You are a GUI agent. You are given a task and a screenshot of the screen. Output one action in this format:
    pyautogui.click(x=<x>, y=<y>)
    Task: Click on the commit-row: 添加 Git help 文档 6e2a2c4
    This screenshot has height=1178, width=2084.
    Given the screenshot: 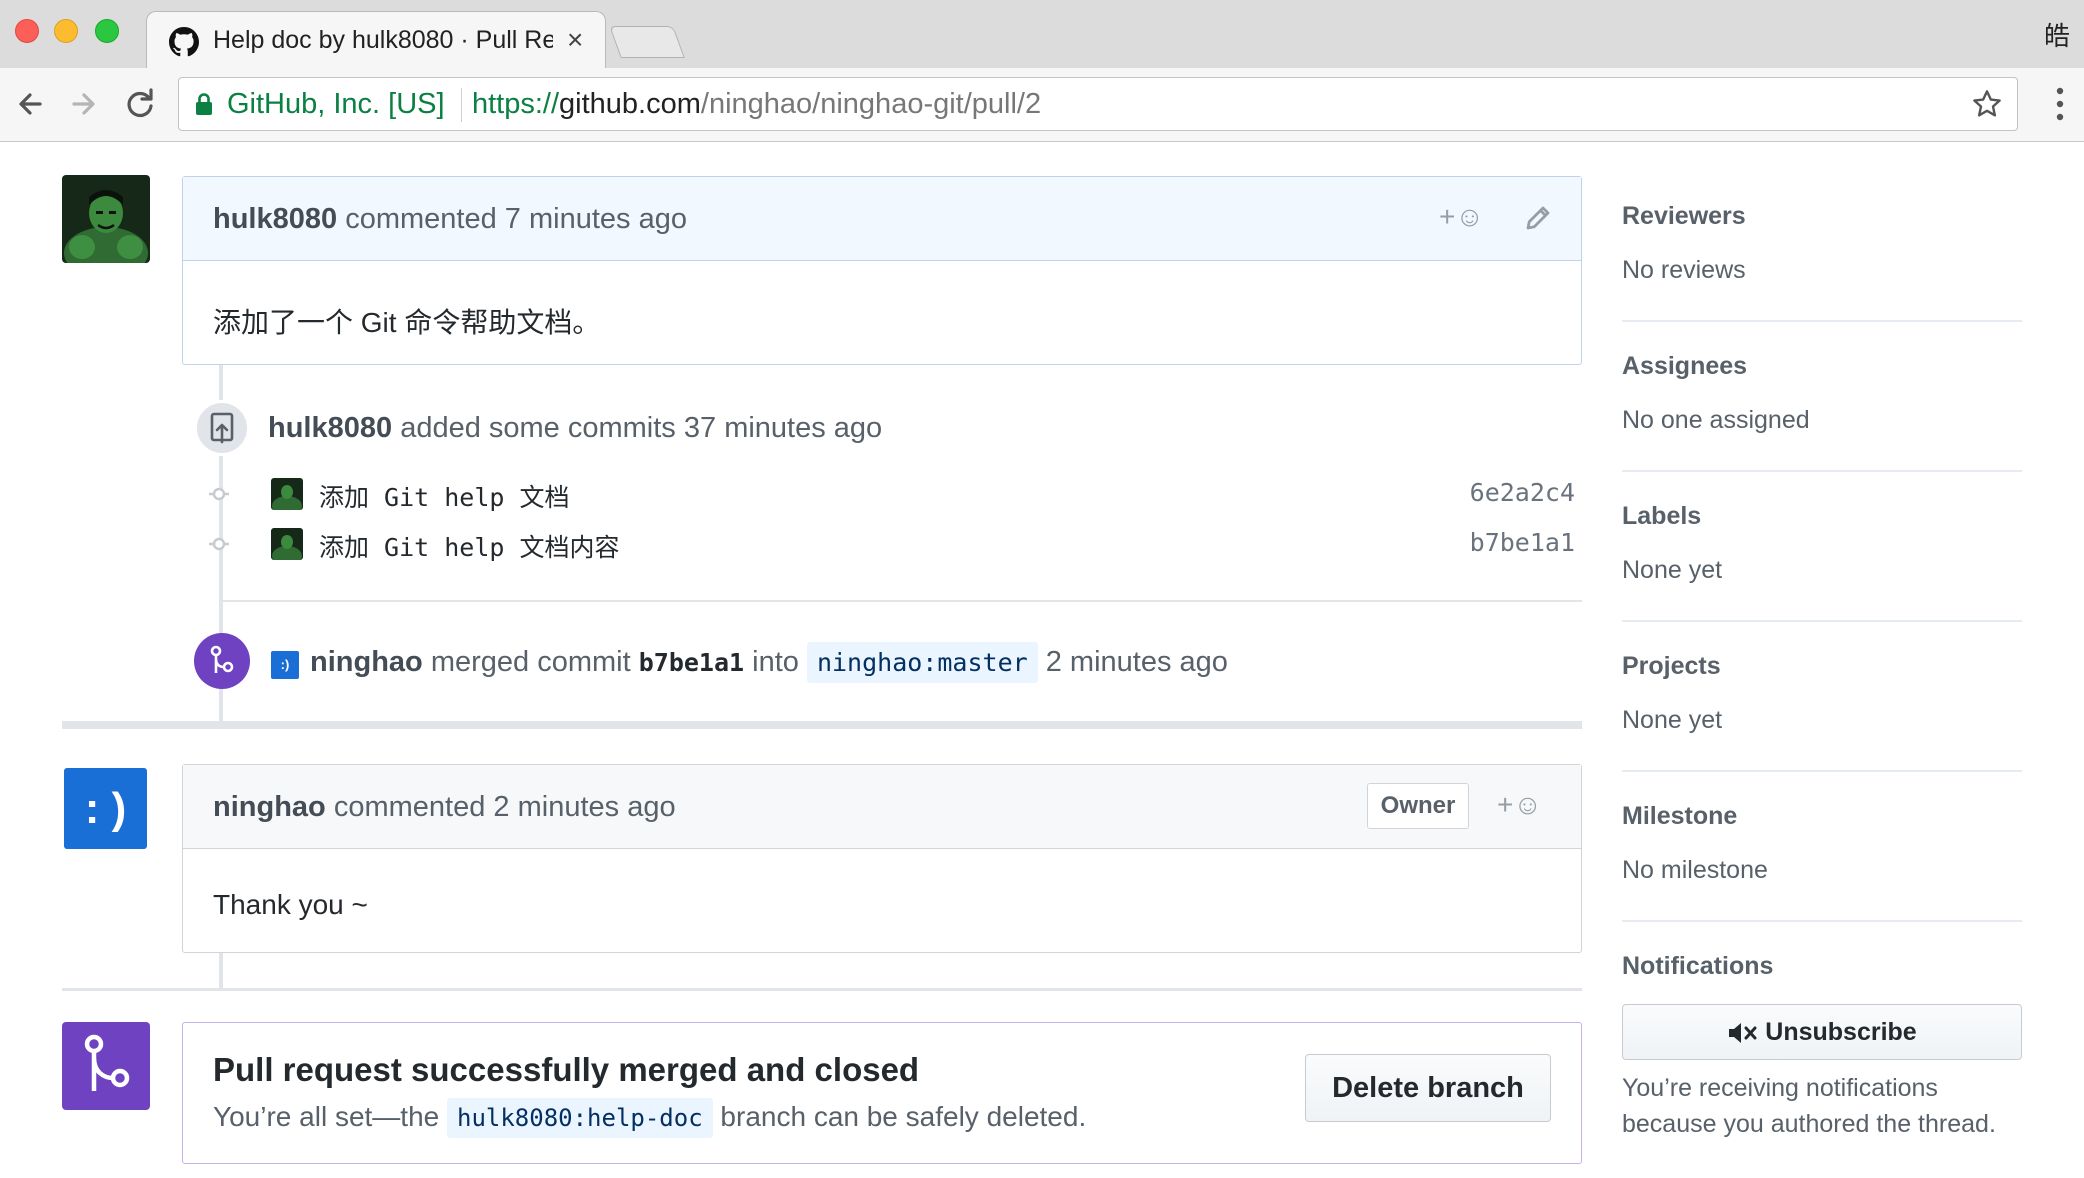 What is the action you would take?
    pyautogui.click(x=890, y=494)
    